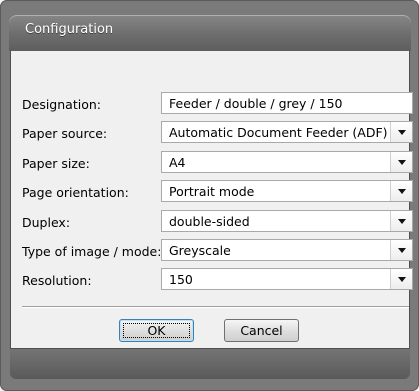  I want to click on cancel-button-label: Cancel, so click(261, 330).